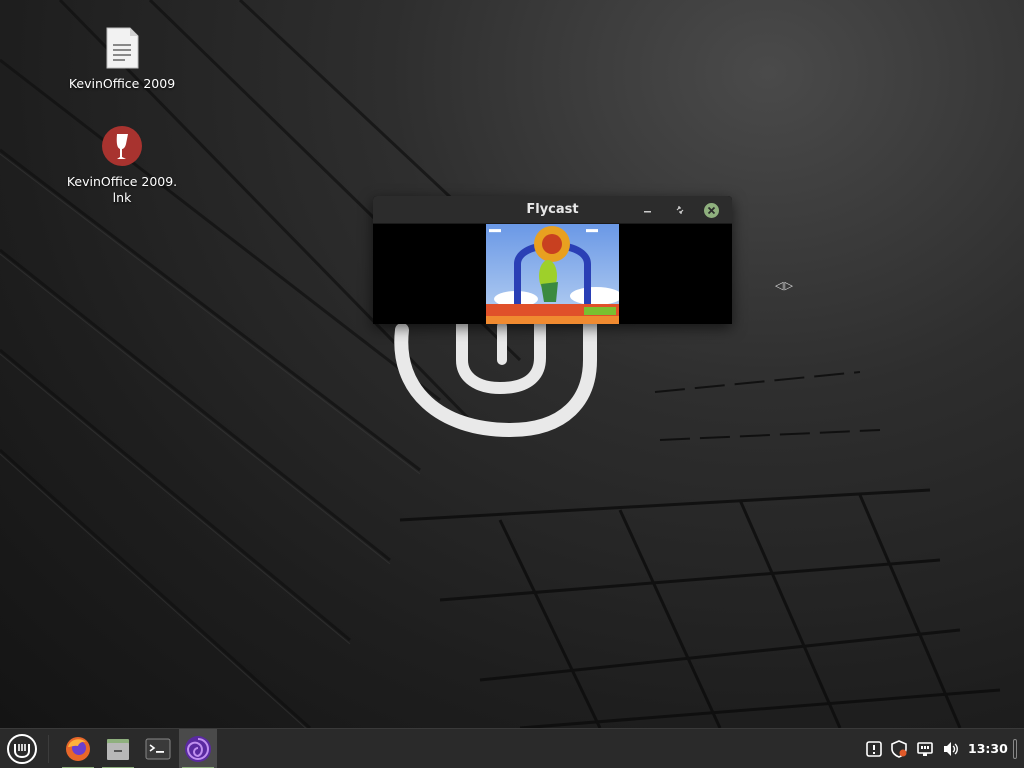 Image resolution: width=1024 pixels, height=768 pixels. I want to click on taskbar: 13:30, so click(512, 748).